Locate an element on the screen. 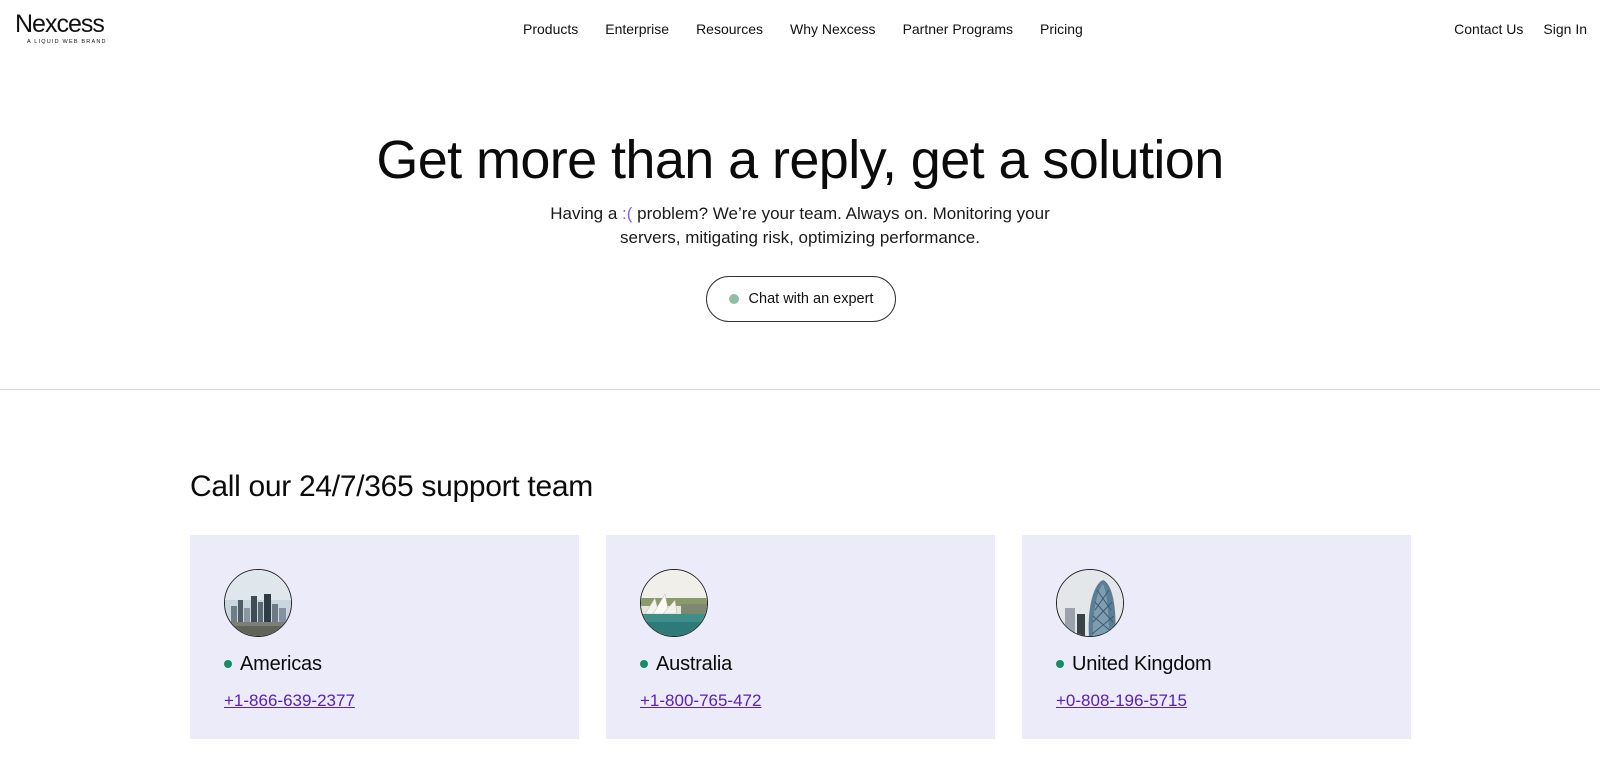 Image resolution: width=1600 pixels, height=784 pixels. region-name: United Kingdom is located at coordinates (1142, 664).